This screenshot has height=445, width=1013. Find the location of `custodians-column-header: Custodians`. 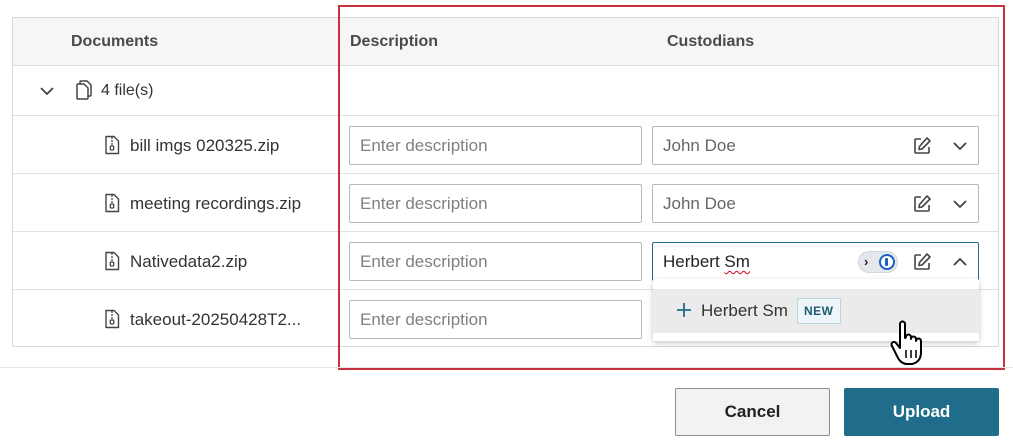

custodians-column-header: Custodians is located at coordinates (711, 41).